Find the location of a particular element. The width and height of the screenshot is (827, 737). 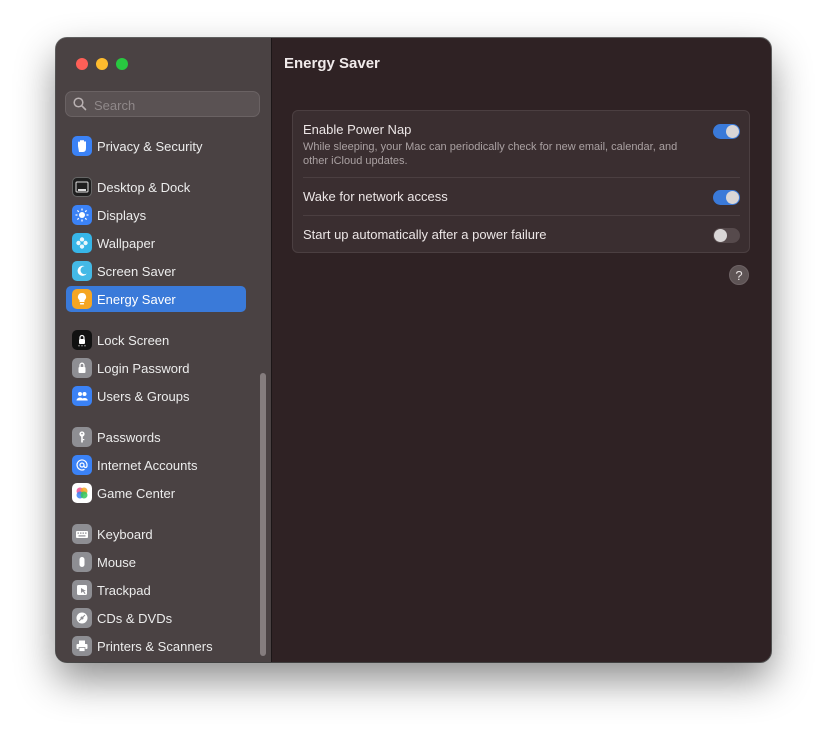

sidebar-item-lock-screen: Lock Screen is located at coordinates (156, 340).